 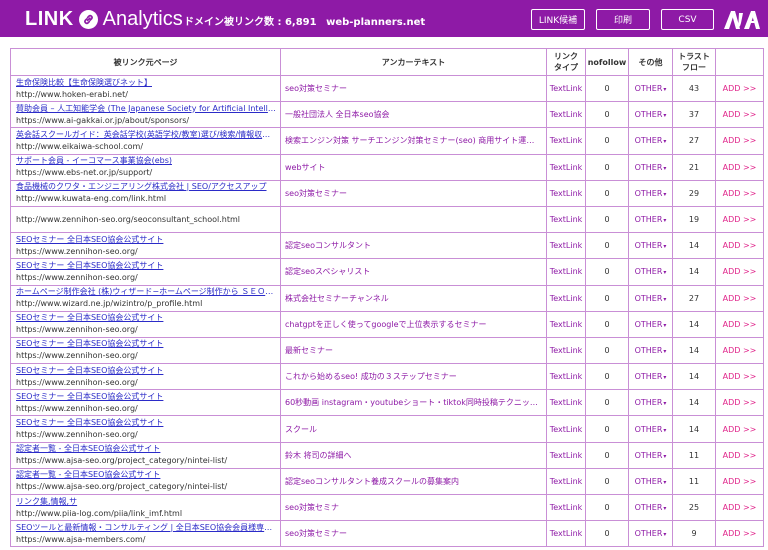 What do you see at coordinates (623, 19) in the screenshot?
I see `print-button: 印刷` at bounding box center [623, 19].